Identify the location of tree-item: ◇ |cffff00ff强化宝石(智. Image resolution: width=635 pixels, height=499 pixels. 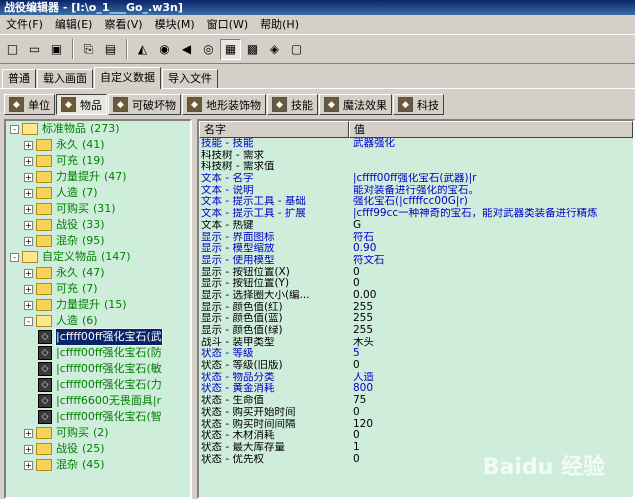
(98, 417).